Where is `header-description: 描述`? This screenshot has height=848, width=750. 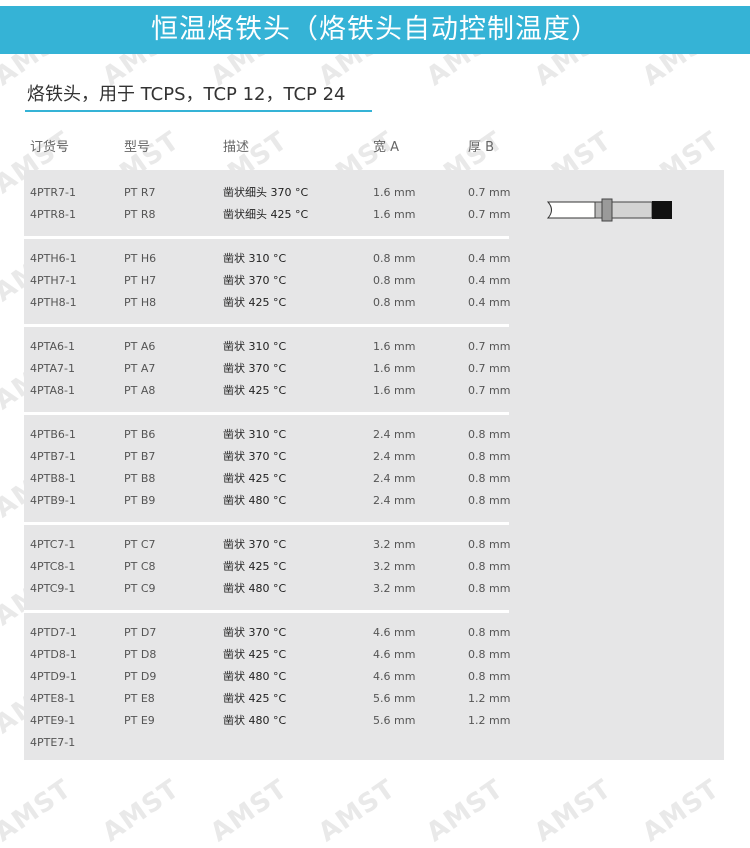 header-description: 描述 is located at coordinates (236, 147).